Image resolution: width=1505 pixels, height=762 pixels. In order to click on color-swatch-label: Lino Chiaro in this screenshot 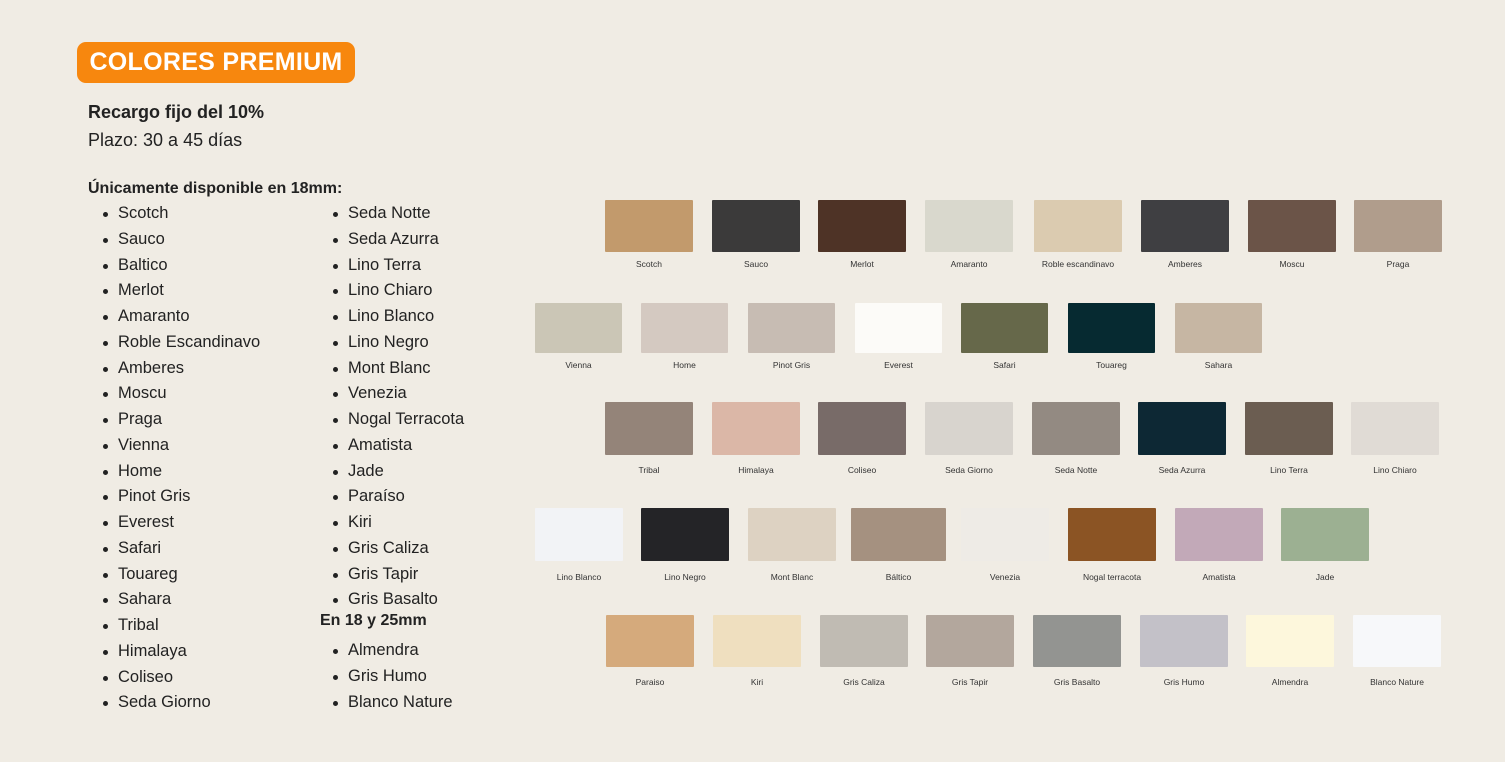, I will do `click(1395, 470)`.